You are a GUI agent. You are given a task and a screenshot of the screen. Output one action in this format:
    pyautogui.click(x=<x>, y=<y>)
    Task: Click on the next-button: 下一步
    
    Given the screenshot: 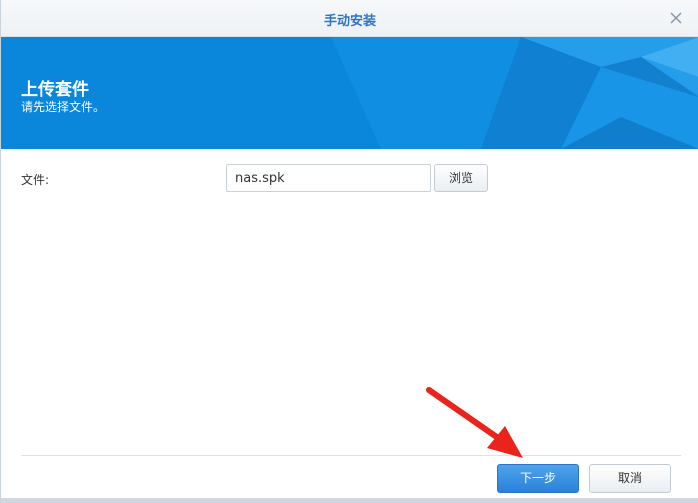 What is the action you would take?
    pyautogui.click(x=538, y=478)
    